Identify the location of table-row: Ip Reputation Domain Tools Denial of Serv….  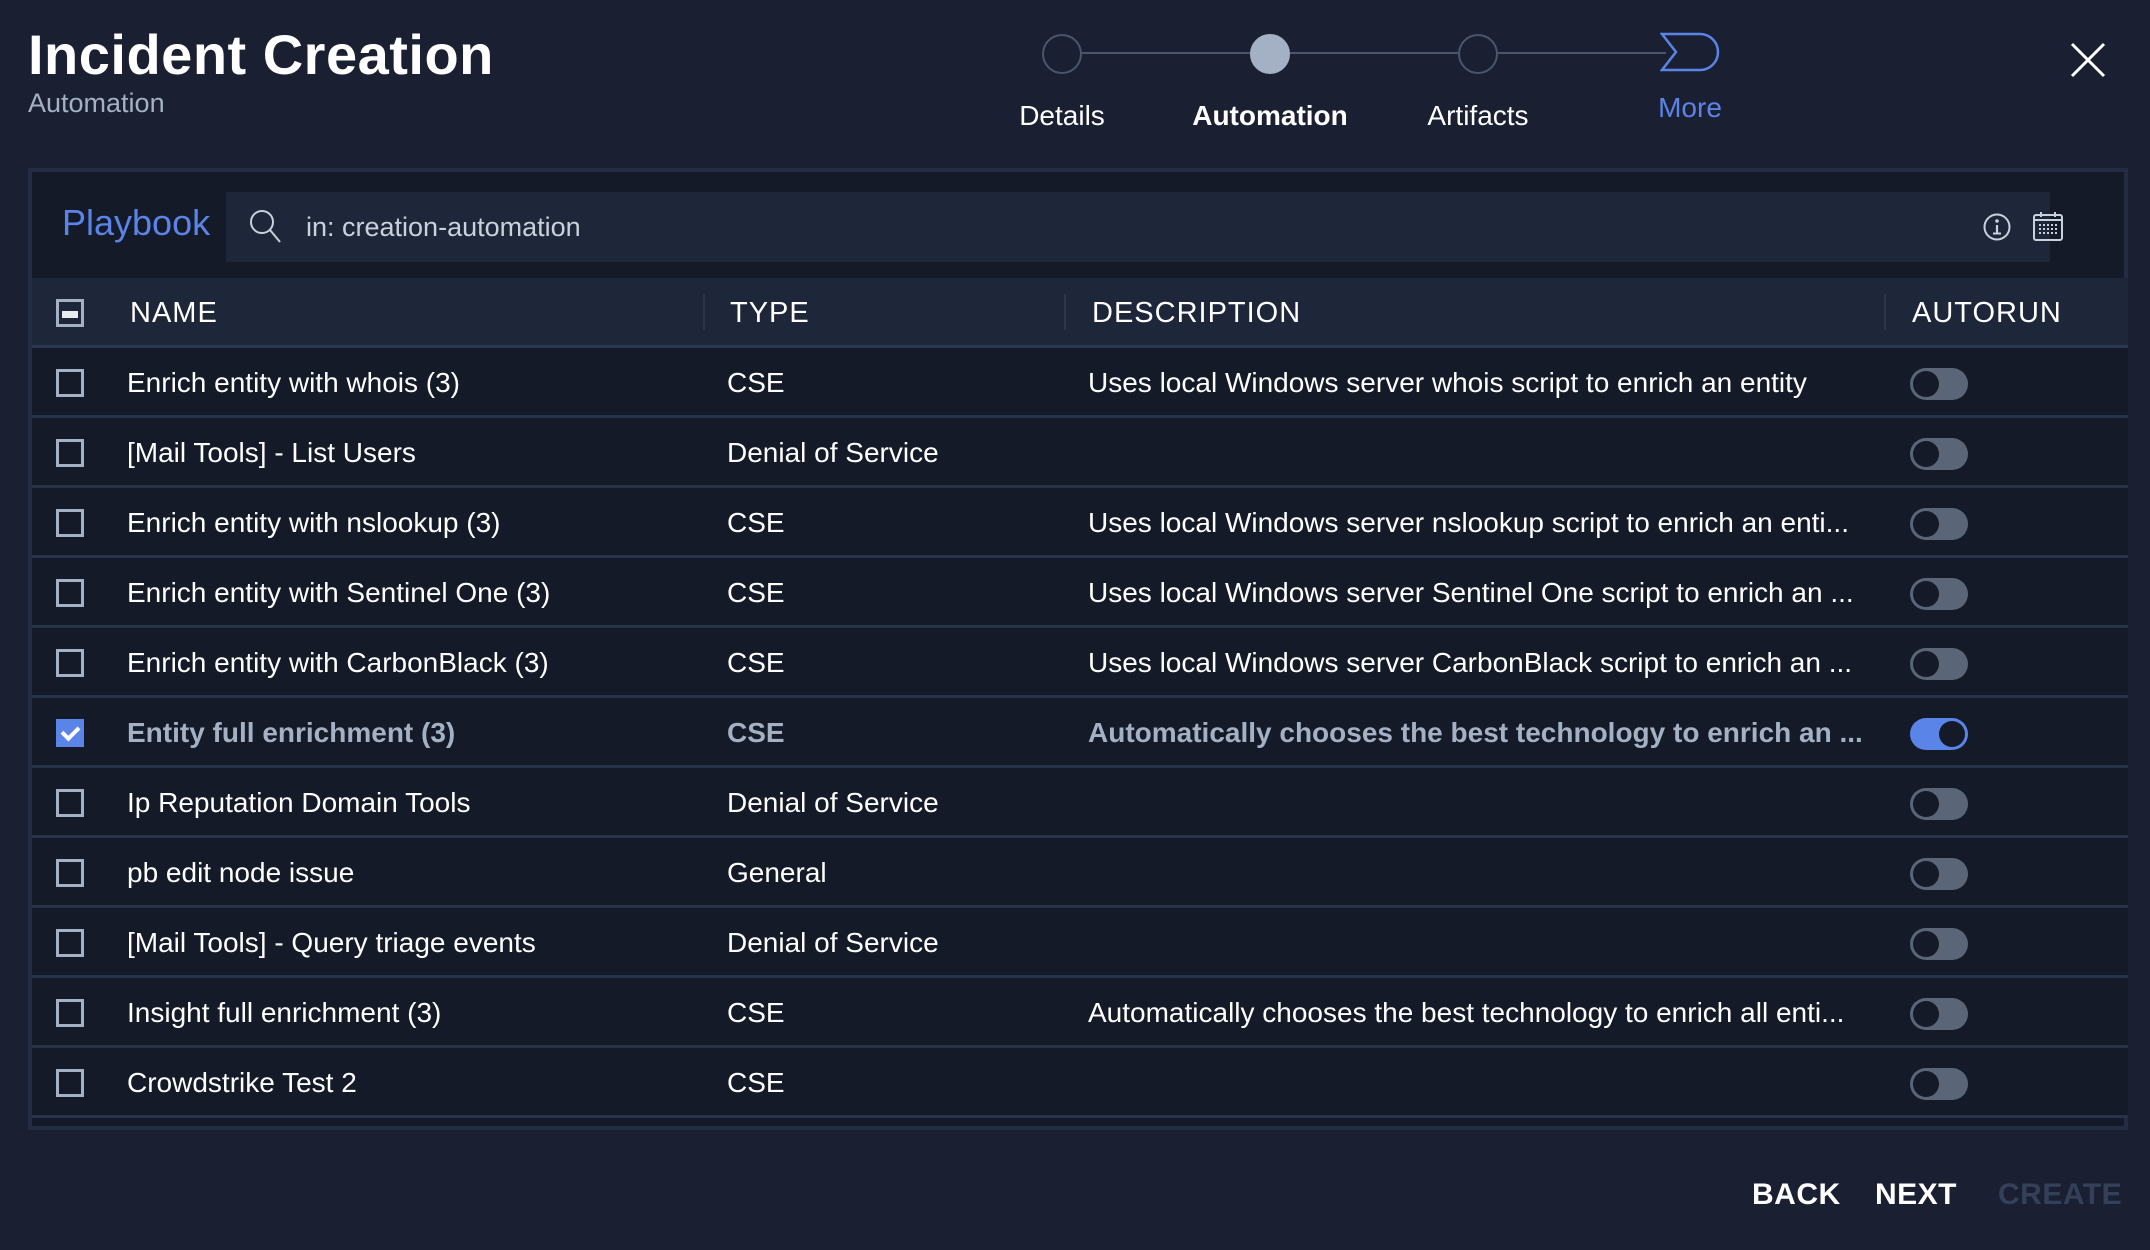
(1080, 803).